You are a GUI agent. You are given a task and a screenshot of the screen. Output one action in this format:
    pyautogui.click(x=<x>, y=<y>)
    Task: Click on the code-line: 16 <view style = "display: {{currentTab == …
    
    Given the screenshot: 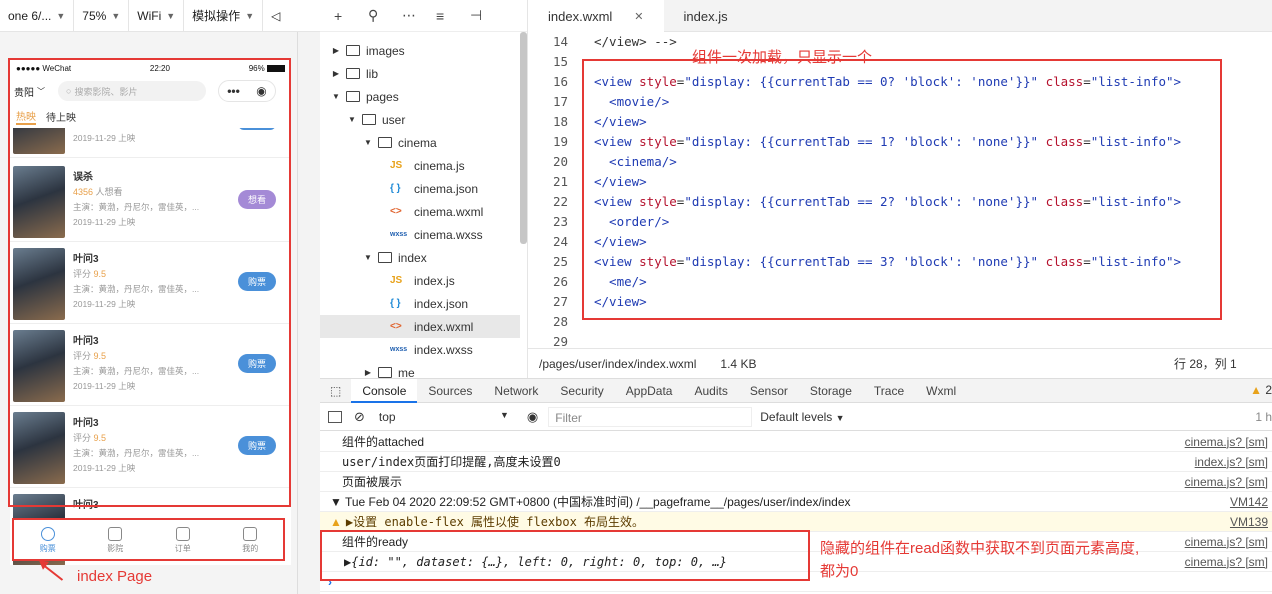 What is the action you would take?
    pyautogui.click(x=854, y=81)
    